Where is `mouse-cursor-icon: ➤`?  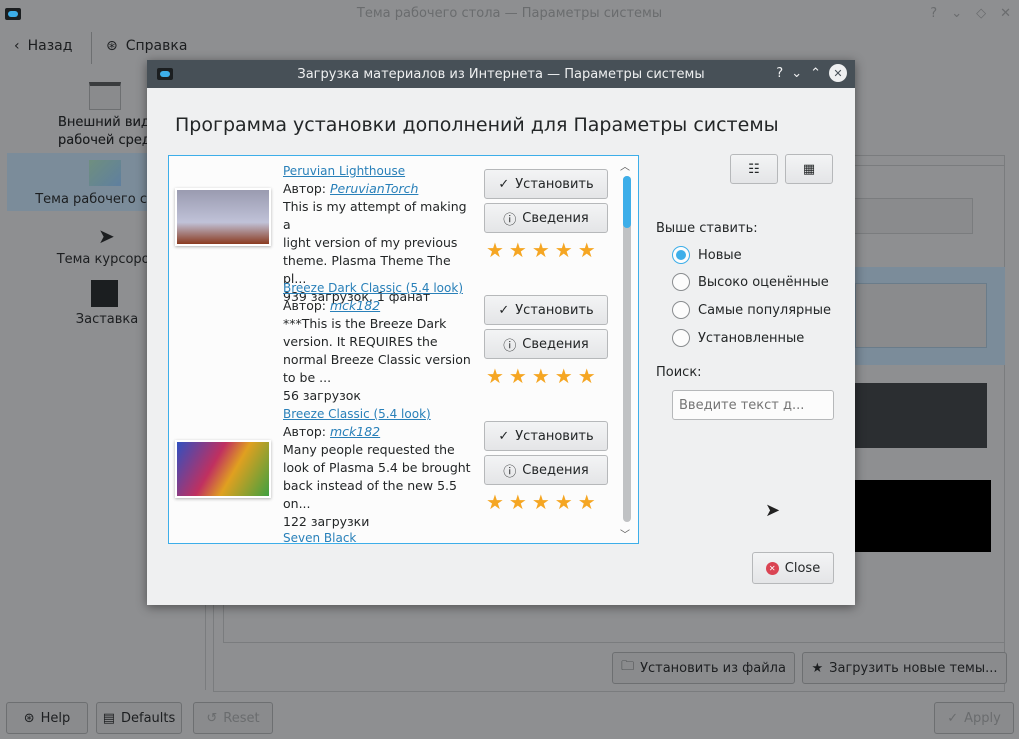 mouse-cursor-icon: ➤ is located at coordinates (773, 510).